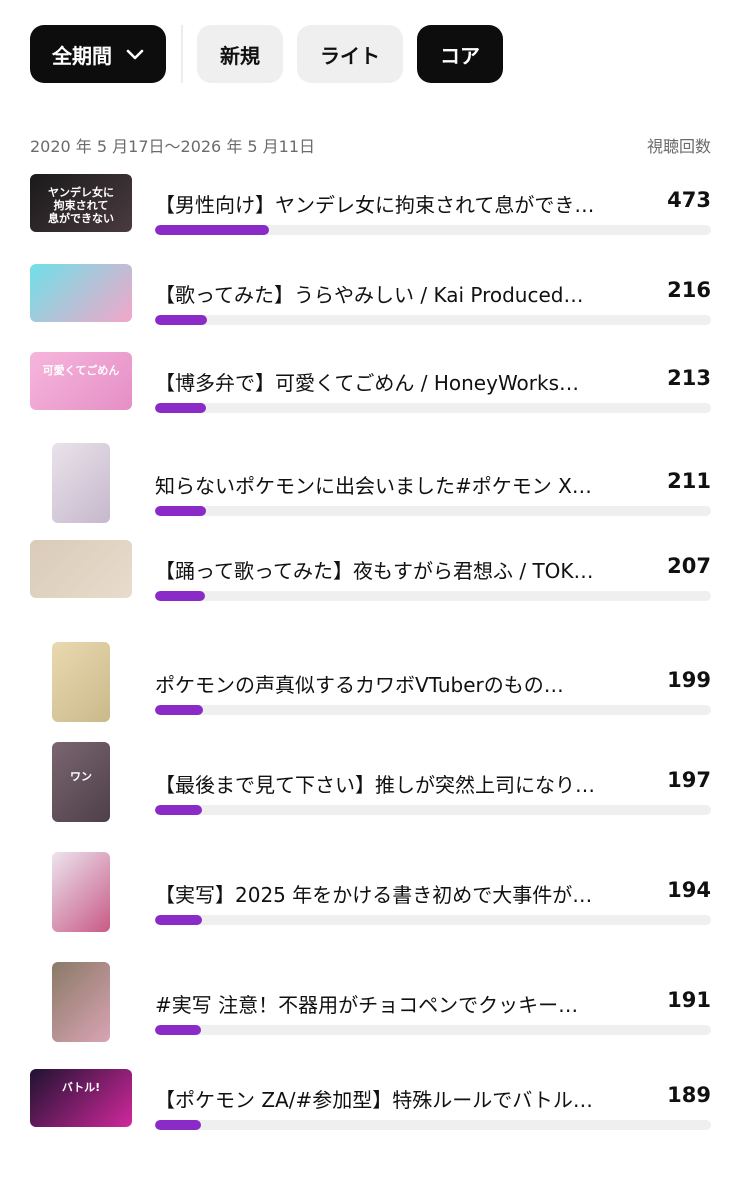 The height and width of the screenshot is (1199, 741). I want to click on video-thumbnail: ワン, so click(81, 782).